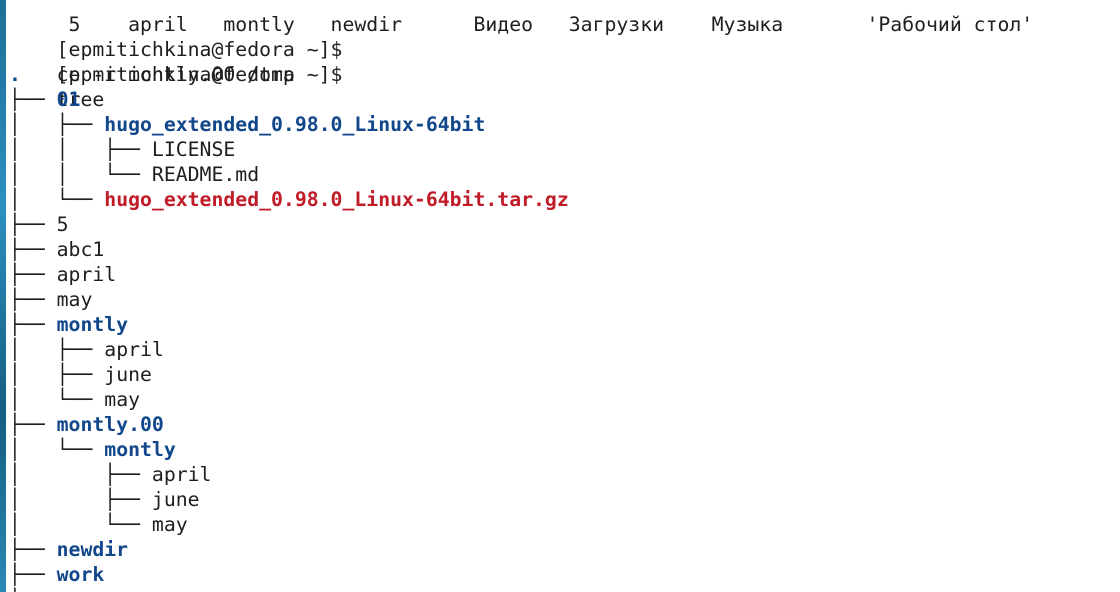 This screenshot has width=1120, height=592. I want to click on tree-line: ., so click(15, 74).